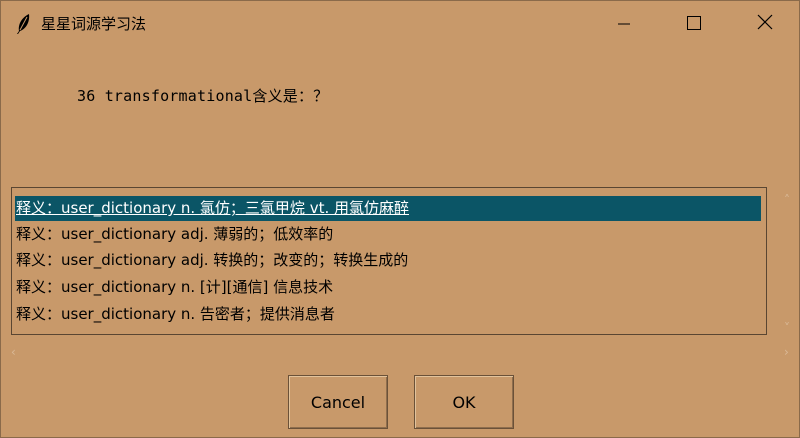 This screenshot has height=438, width=800. What do you see at coordinates (787, 200) in the screenshot?
I see `scroll-up-icon: ˄` at bounding box center [787, 200].